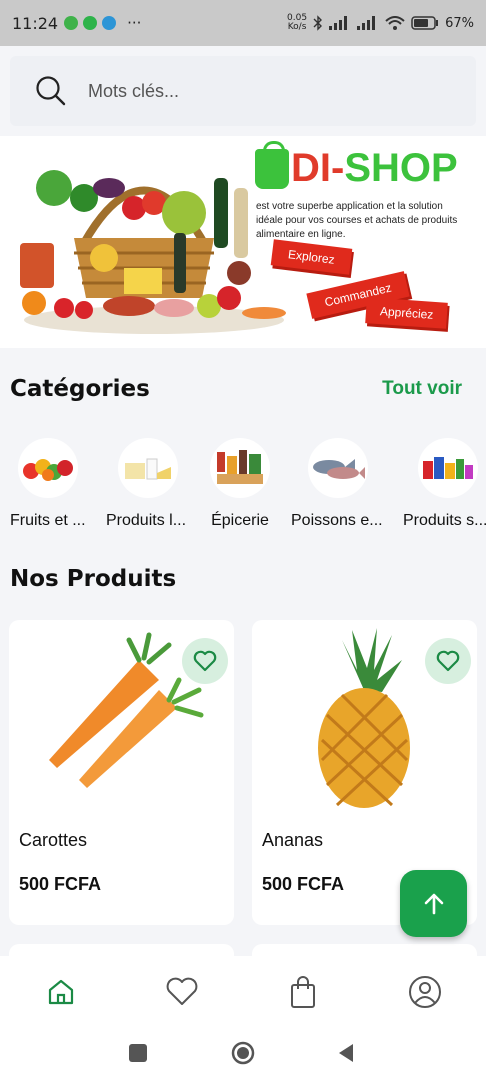 This screenshot has width=486, height=1080. What do you see at coordinates (407, 313) in the screenshot?
I see `banner-enjoy-tag: Appréciez` at bounding box center [407, 313].